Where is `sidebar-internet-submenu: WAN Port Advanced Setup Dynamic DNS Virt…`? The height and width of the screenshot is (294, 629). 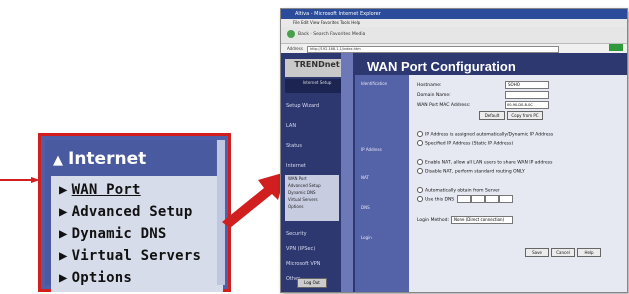
sidebar-internet-submenu: WAN Port Advanced Setup Dynamic DNS Virt… is located at coordinates (312, 198).